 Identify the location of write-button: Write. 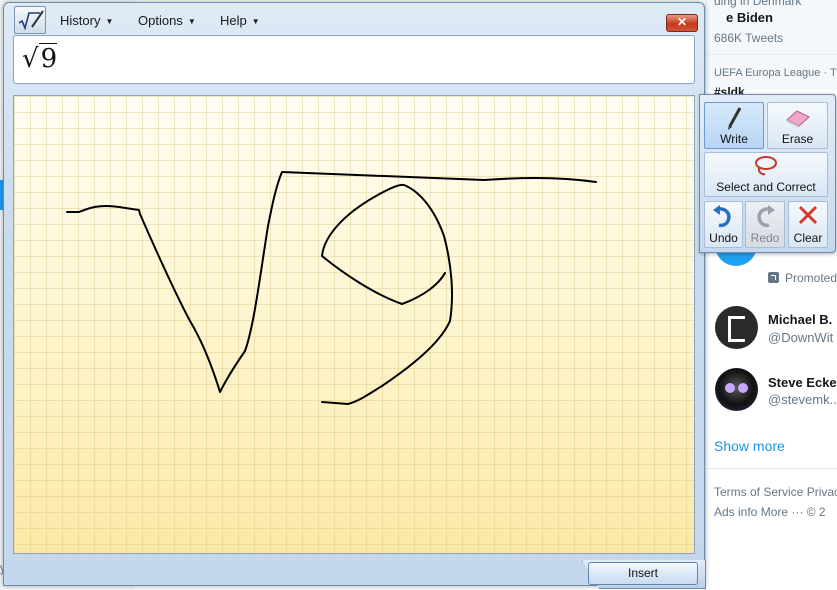
(734, 125).